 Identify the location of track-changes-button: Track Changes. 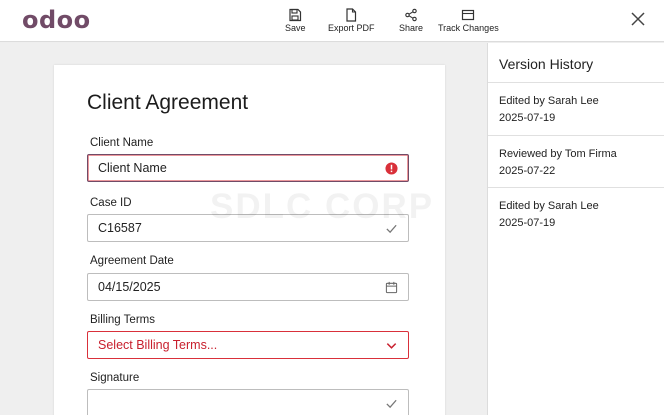
(468, 20).